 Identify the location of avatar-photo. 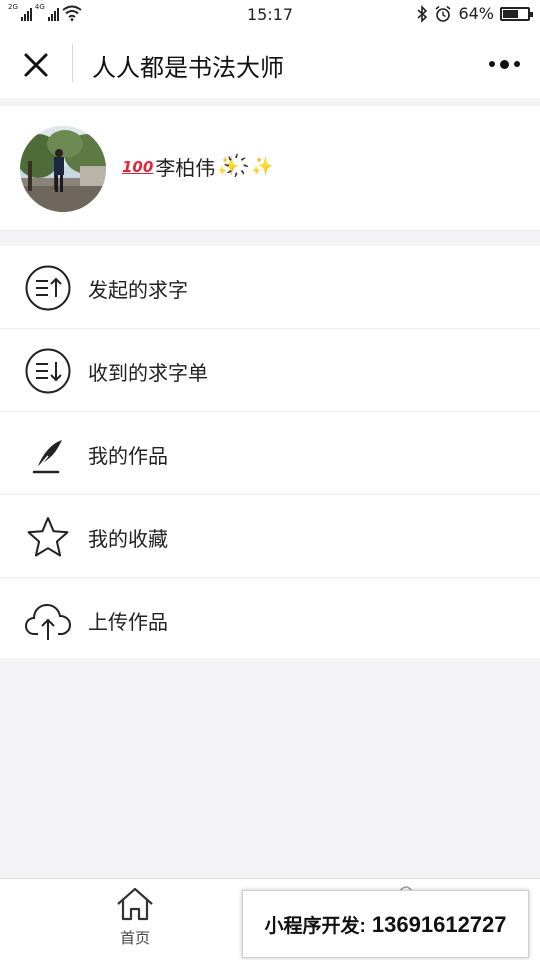
(63, 169).